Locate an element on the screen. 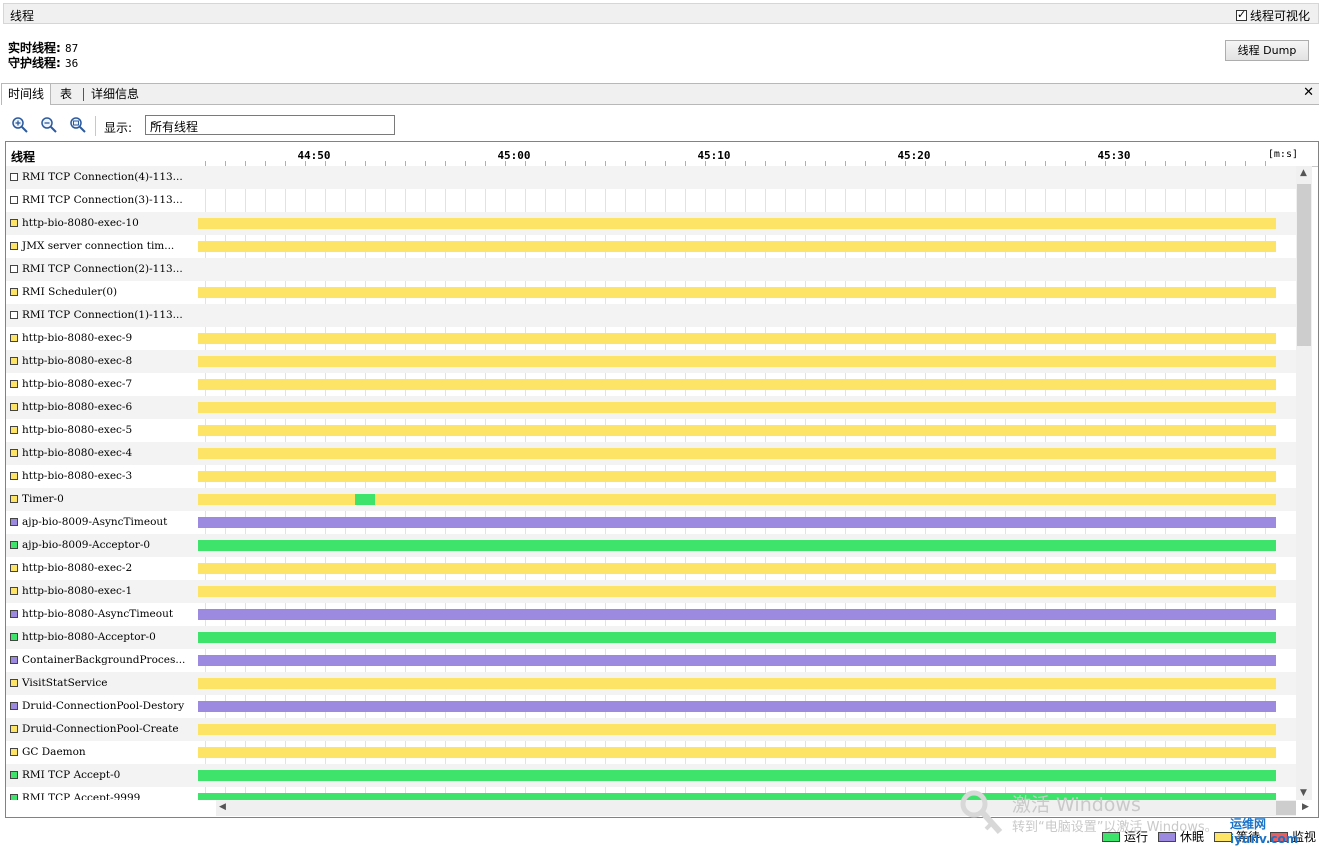  legend-swatch is located at coordinates (1166, 836).